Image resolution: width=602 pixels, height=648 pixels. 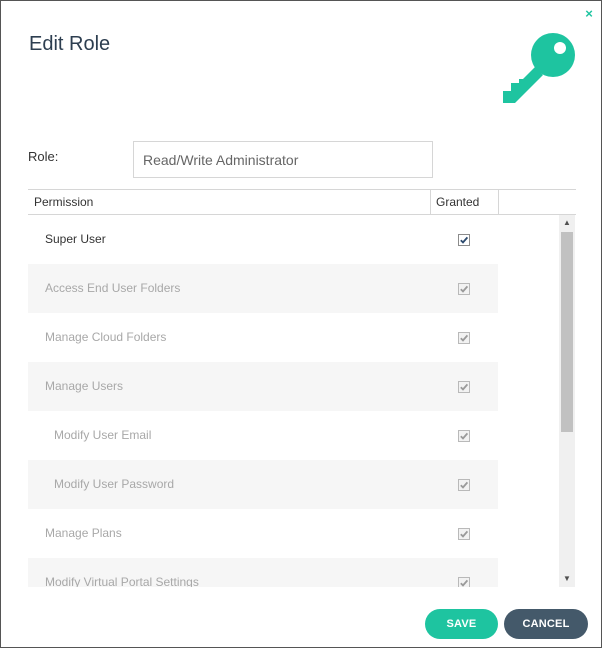 I want to click on scroll-thumb, so click(x=567, y=332).